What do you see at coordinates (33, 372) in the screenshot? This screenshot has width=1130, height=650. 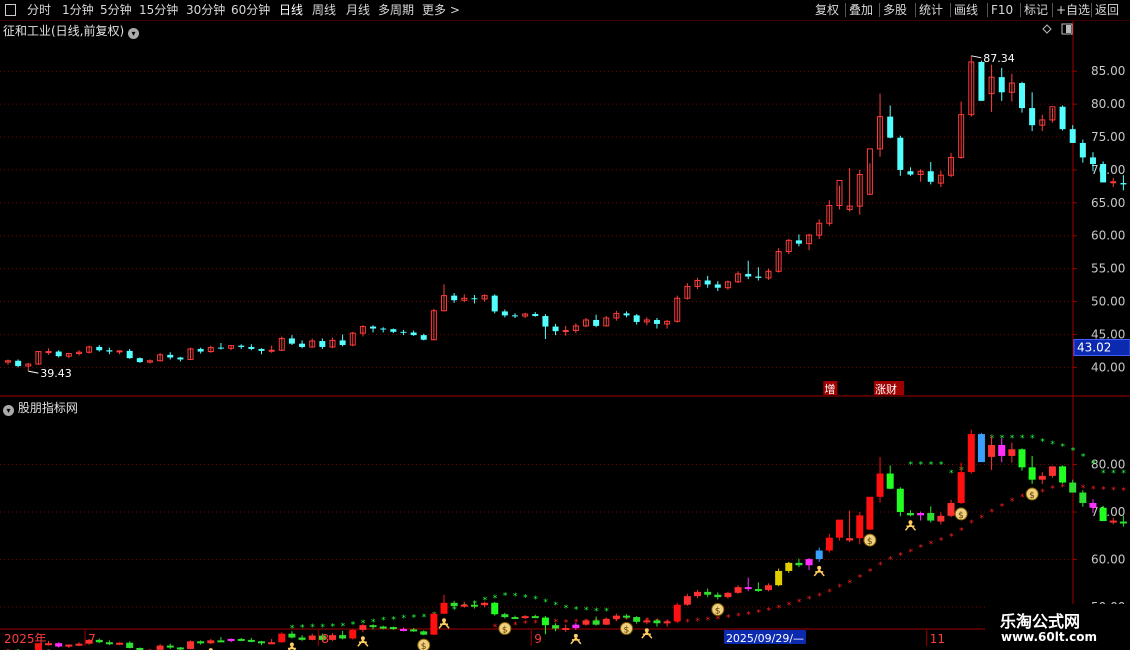 I see `low-pointer` at bounding box center [33, 372].